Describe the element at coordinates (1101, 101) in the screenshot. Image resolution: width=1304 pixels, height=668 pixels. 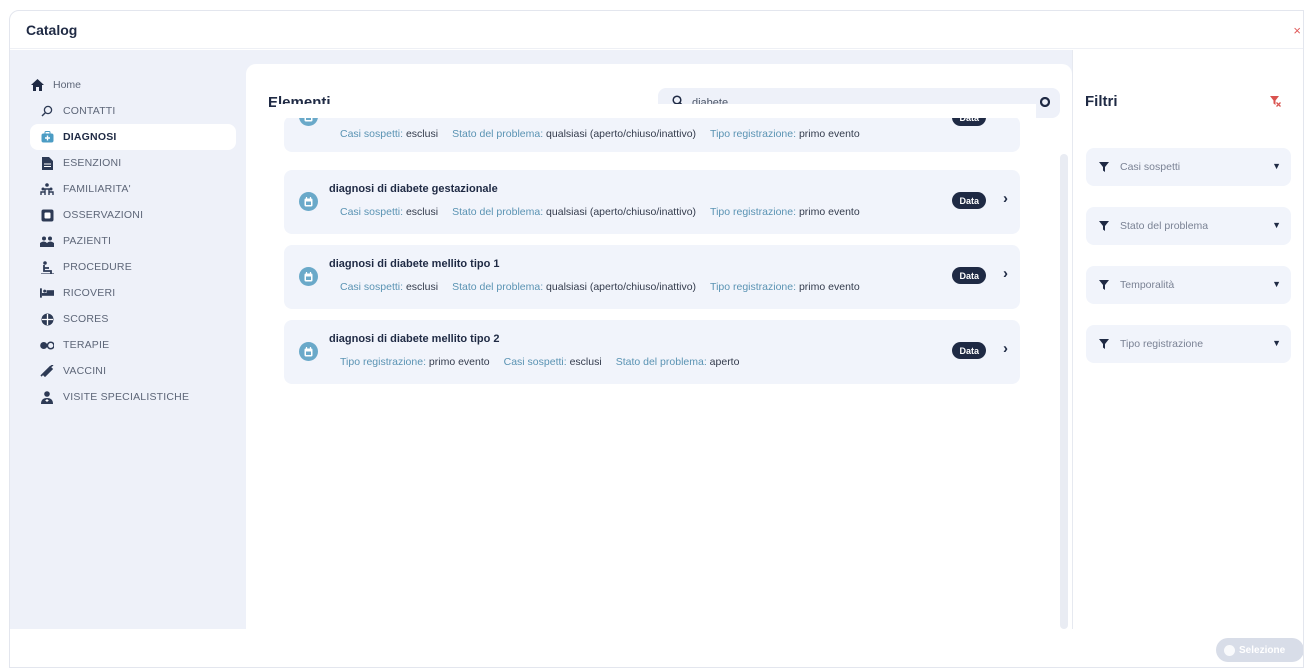
I see `filters-title: Filtri` at that location.